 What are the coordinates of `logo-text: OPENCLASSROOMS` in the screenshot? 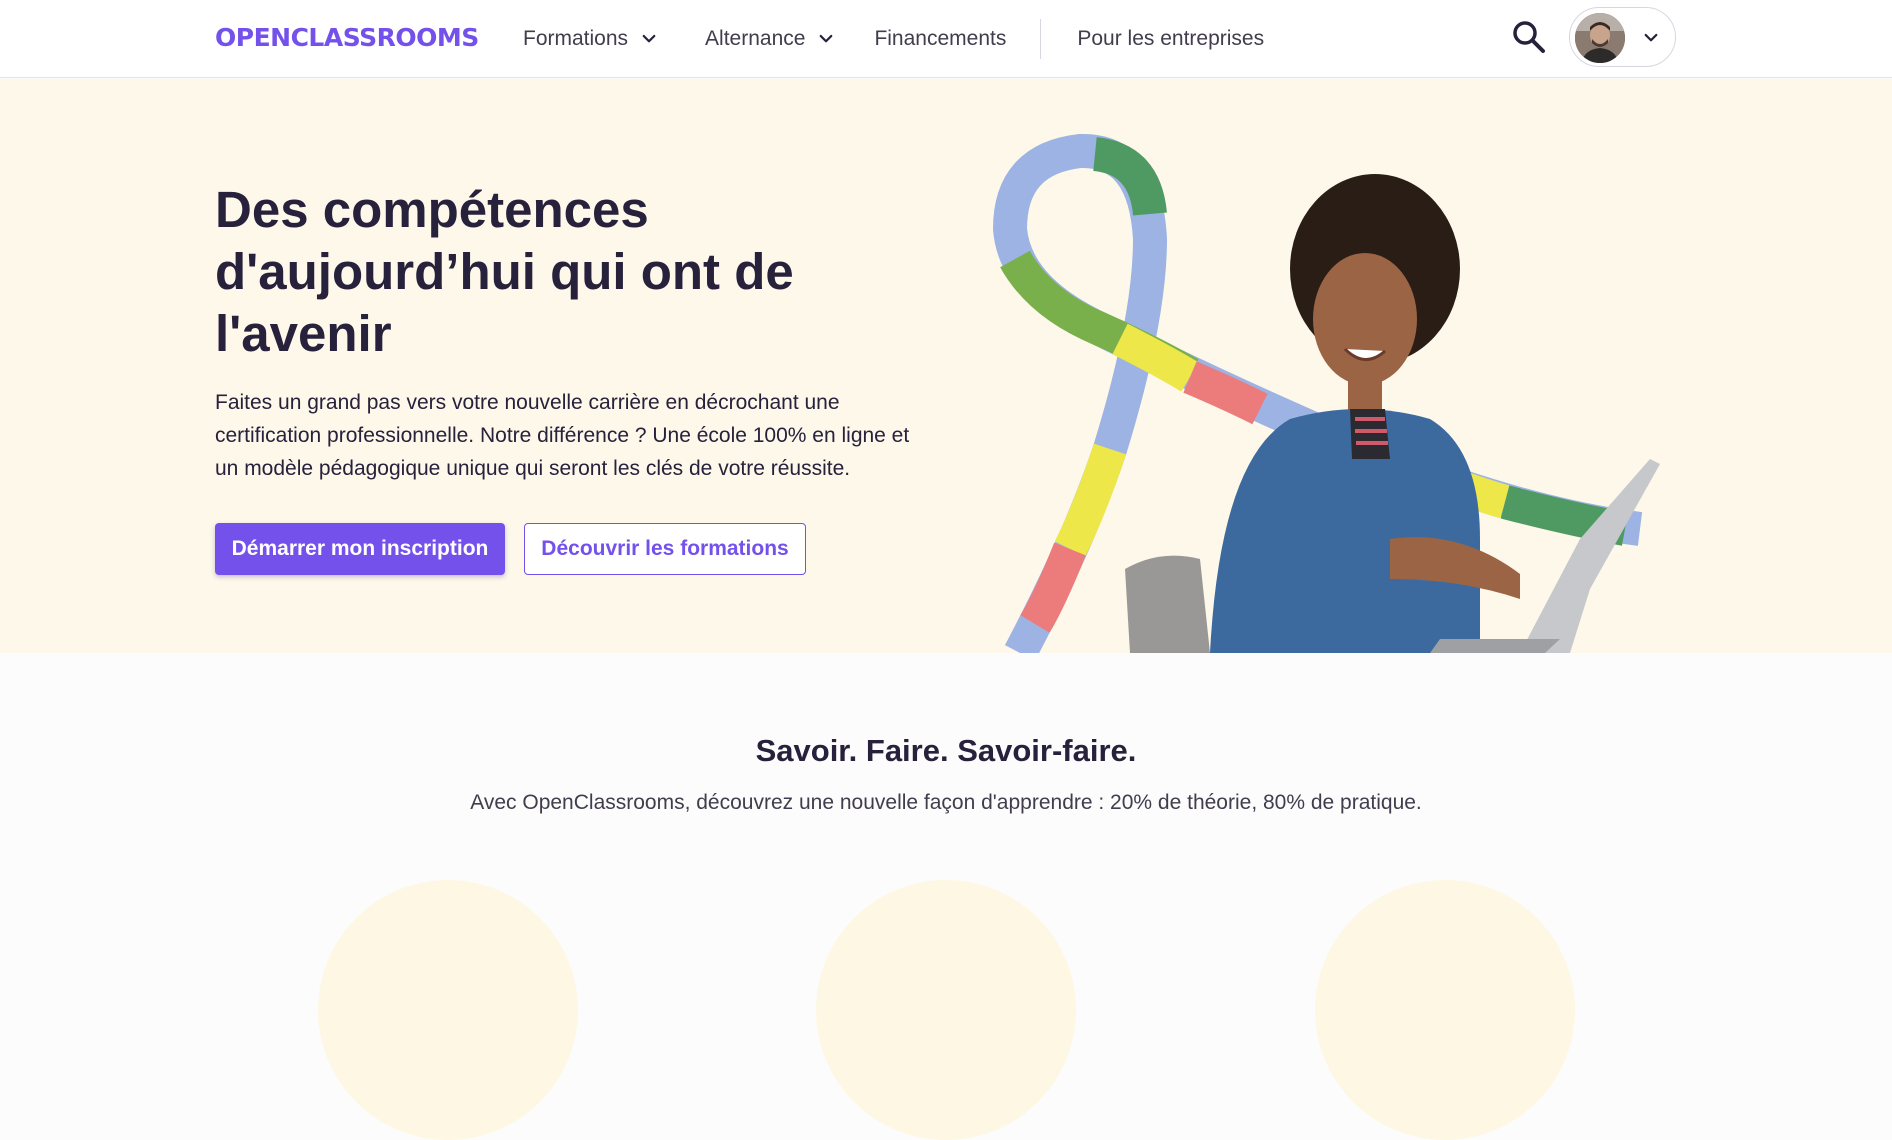 It's located at (347, 37).